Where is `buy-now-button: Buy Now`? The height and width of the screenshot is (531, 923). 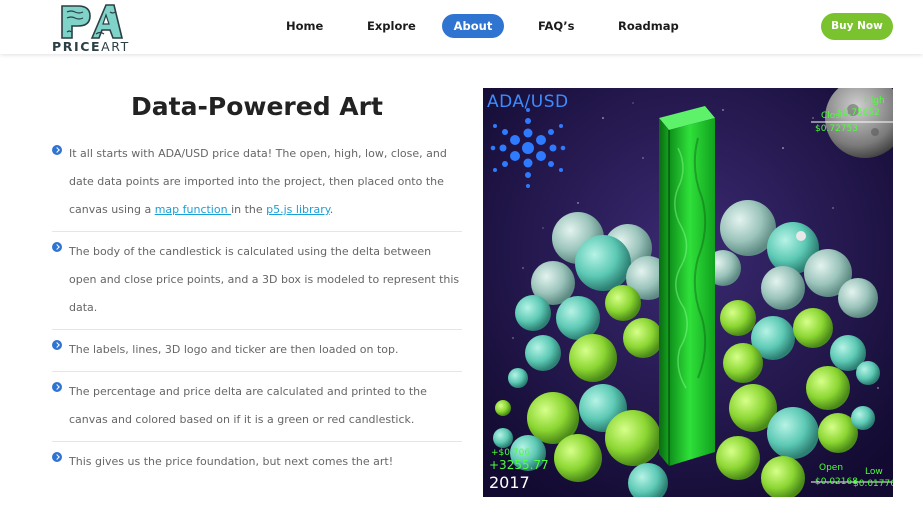
buy-now-button: Buy Now is located at coordinates (857, 26).